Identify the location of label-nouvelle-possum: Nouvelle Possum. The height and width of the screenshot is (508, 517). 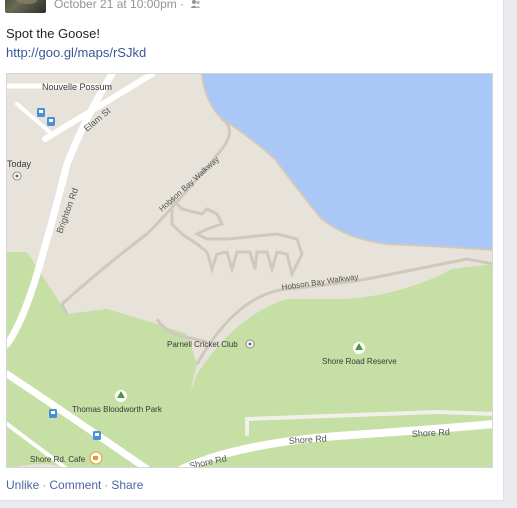
(77, 87).